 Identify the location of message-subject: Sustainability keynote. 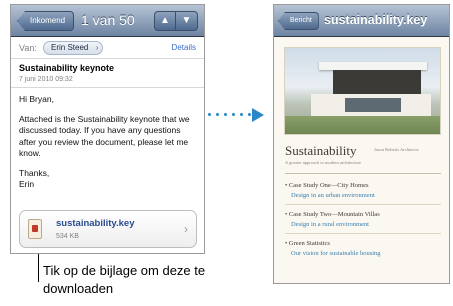
(67, 68).